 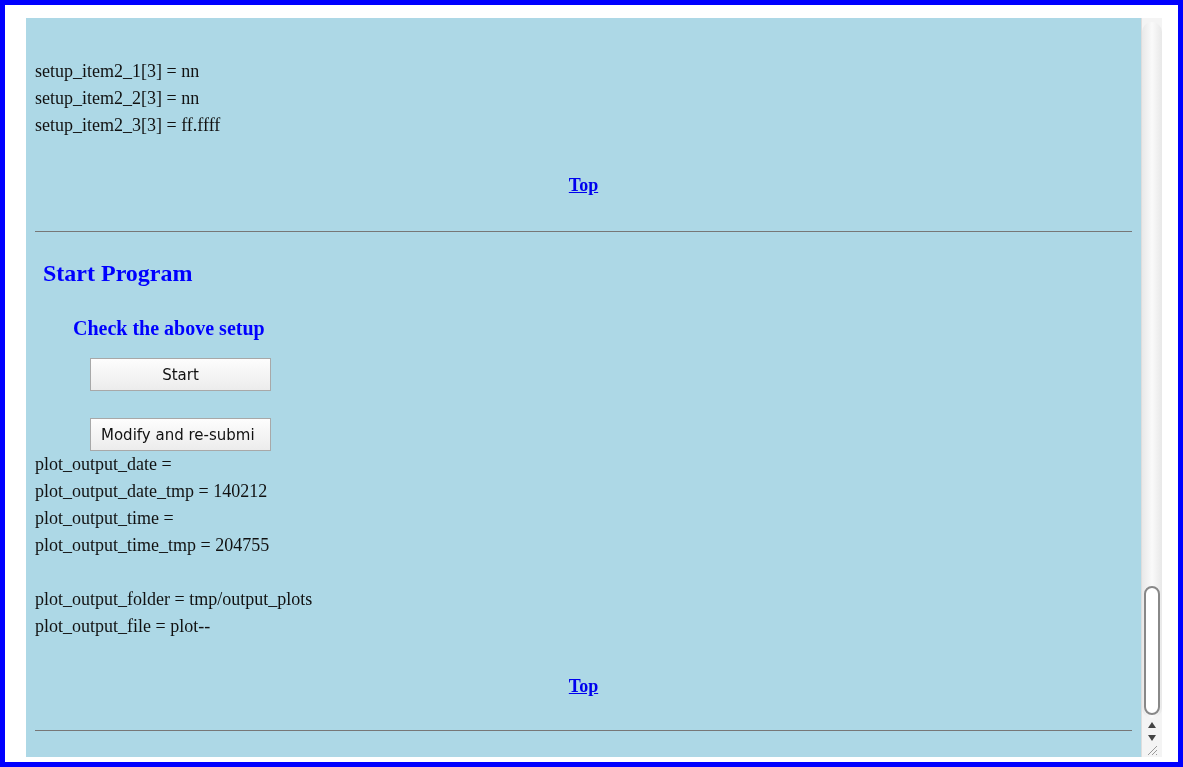 I want to click on setup-line: plot_output_date =, so click(x=103, y=464).